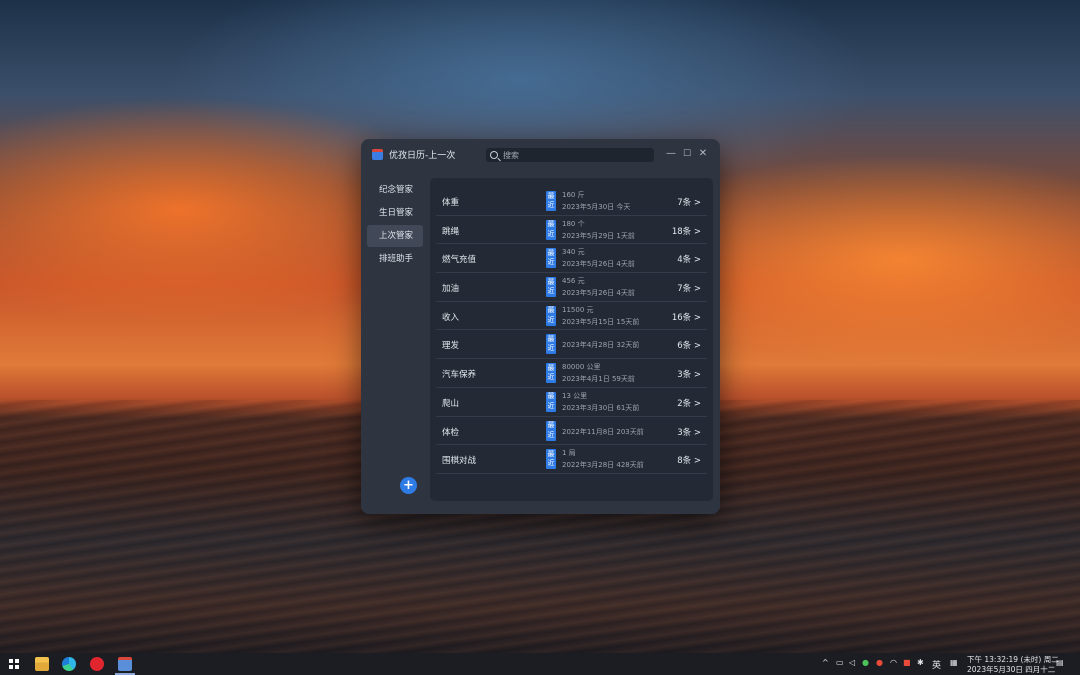  Describe the element at coordinates (395, 190) in the screenshot. I see `sidebar-item-anniversary: 纪念管家` at that location.